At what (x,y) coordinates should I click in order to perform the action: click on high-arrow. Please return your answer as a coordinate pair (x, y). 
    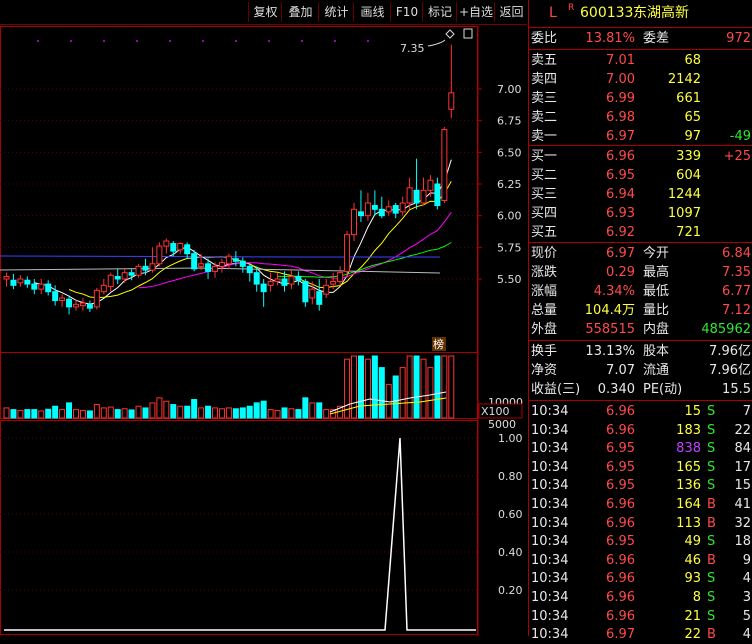
    Looking at the image, I should click on (436, 43).